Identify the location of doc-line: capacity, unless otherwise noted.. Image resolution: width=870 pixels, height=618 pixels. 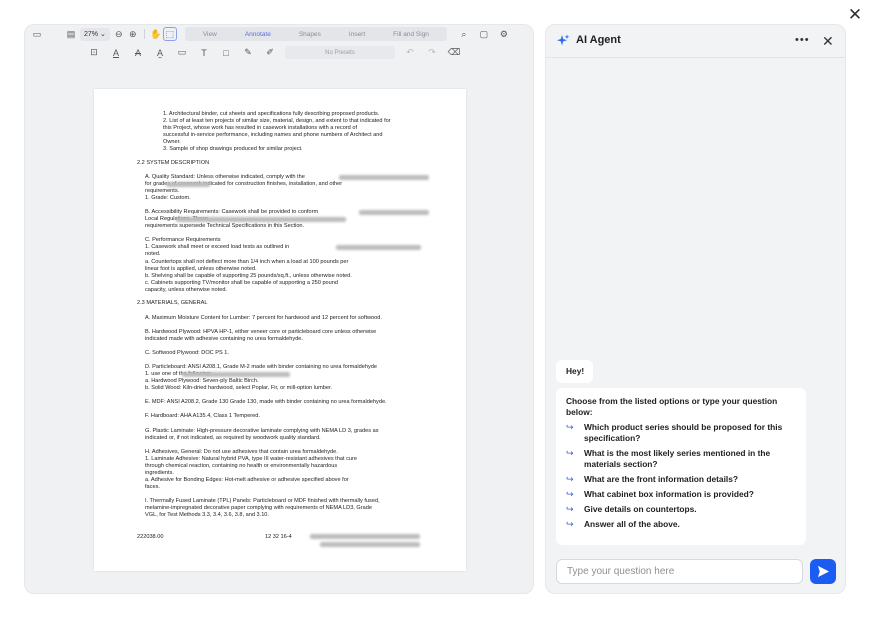
(186, 290).